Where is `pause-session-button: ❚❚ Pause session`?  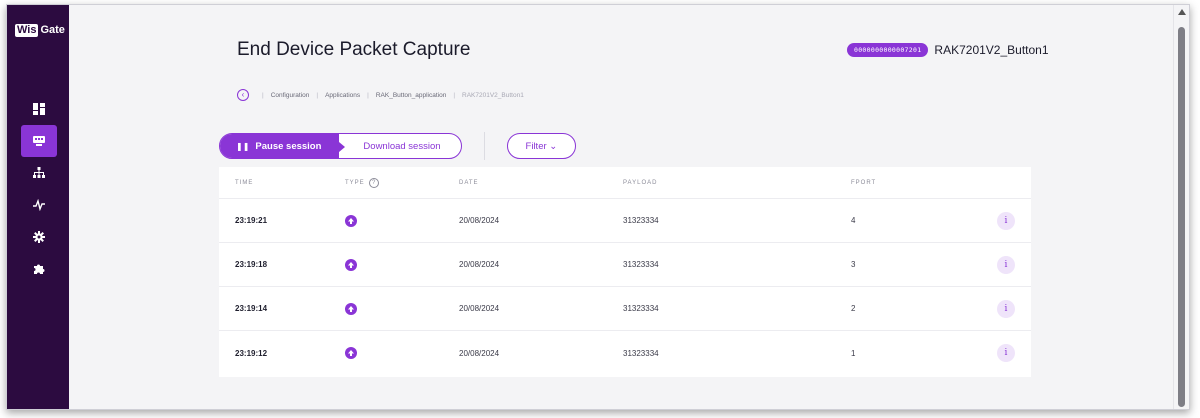
pause-session-button: ❚❚ Pause session is located at coordinates (283, 146).